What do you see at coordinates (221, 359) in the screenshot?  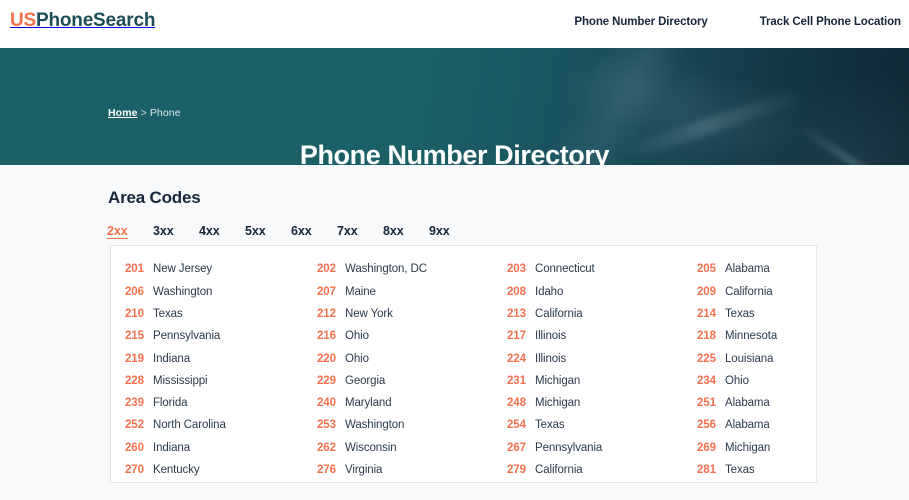 I see `area-code-item: 219 Indiana` at bounding box center [221, 359].